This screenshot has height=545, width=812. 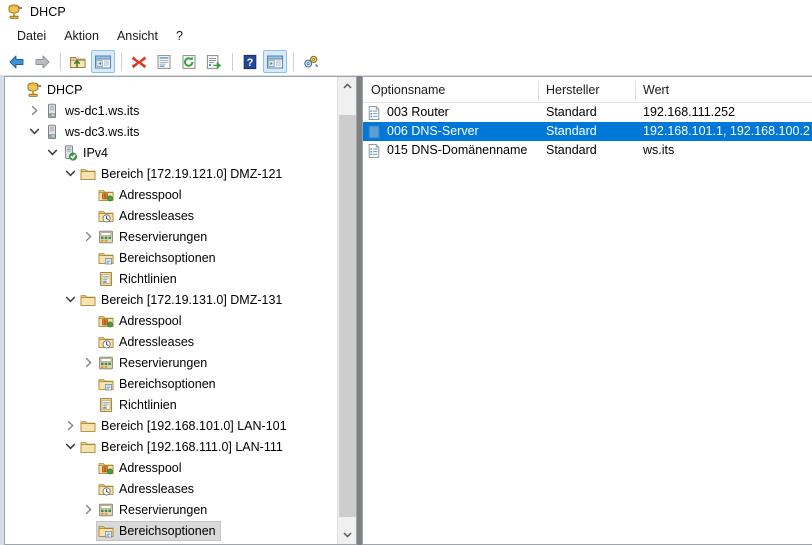 What do you see at coordinates (189, 61) in the screenshot?
I see `refresh-button` at bounding box center [189, 61].